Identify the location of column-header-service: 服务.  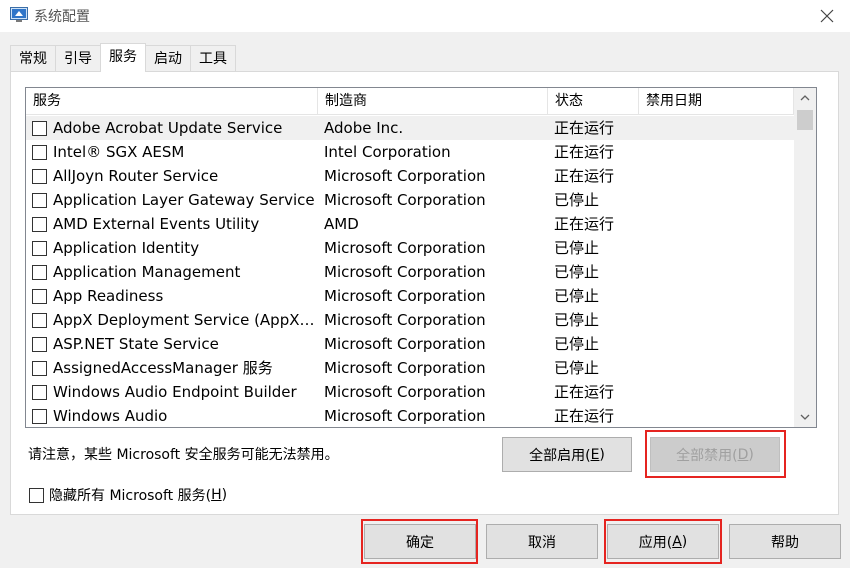
(172, 101).